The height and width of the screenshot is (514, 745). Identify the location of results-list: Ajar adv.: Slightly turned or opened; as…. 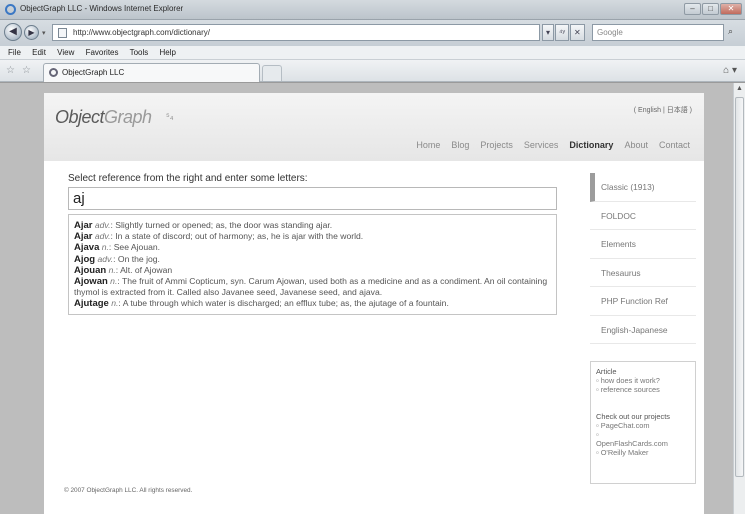
(312, 264).